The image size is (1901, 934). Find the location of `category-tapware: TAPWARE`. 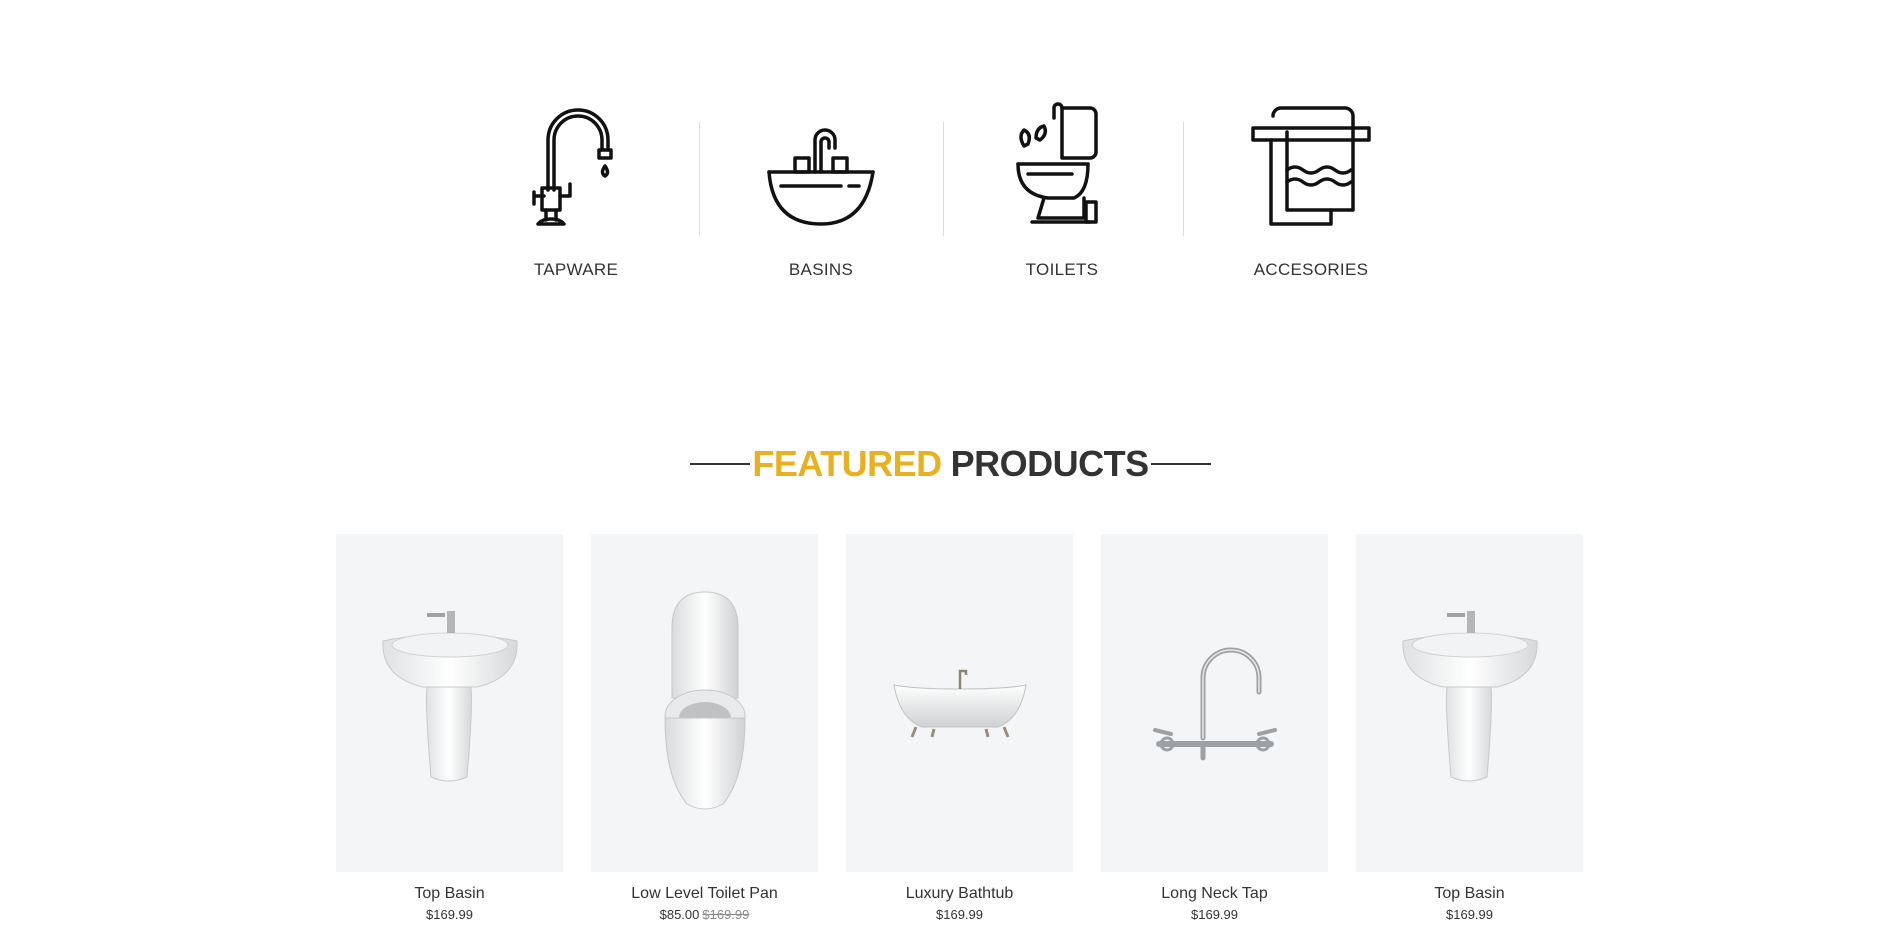

category-tapware: TAPWARE is located at coordinates (576, 190).